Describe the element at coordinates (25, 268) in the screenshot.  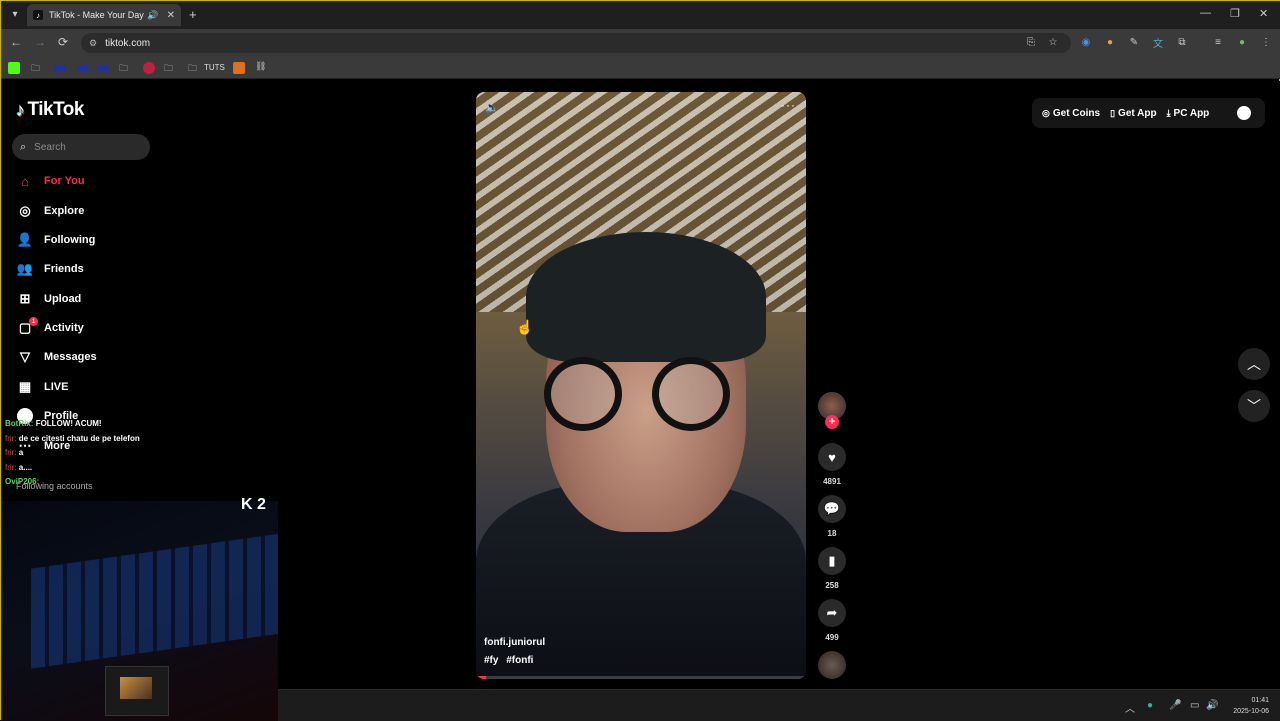
I see `friends-icon: 👥` at that location.